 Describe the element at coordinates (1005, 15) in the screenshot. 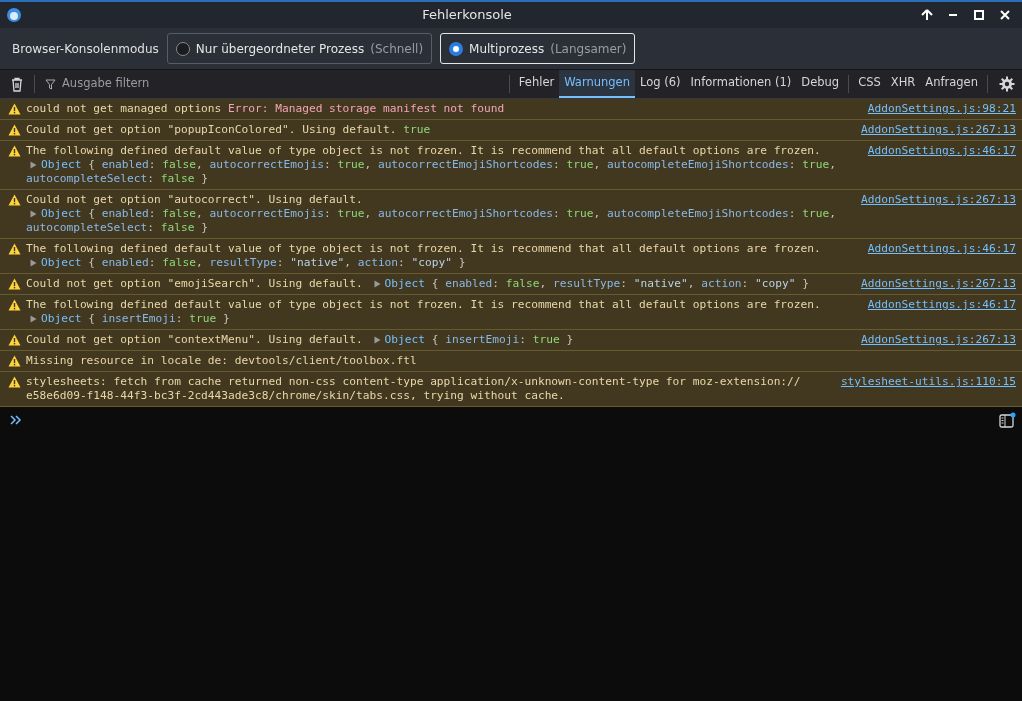

I see `close-icon` at that location.